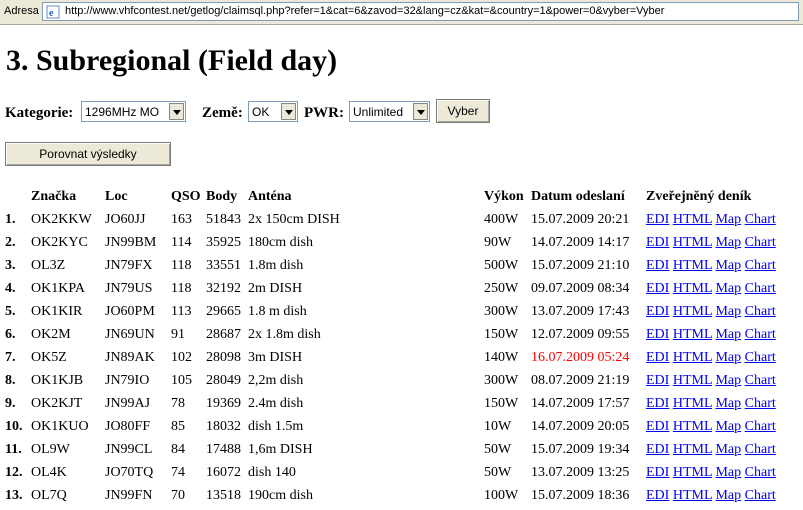 This screenshot has height=510, width=803. What do you see at coordinates (10, 242) in the screenshot?
I see `rank-cell: 2.` at bounding box center [10, 242].